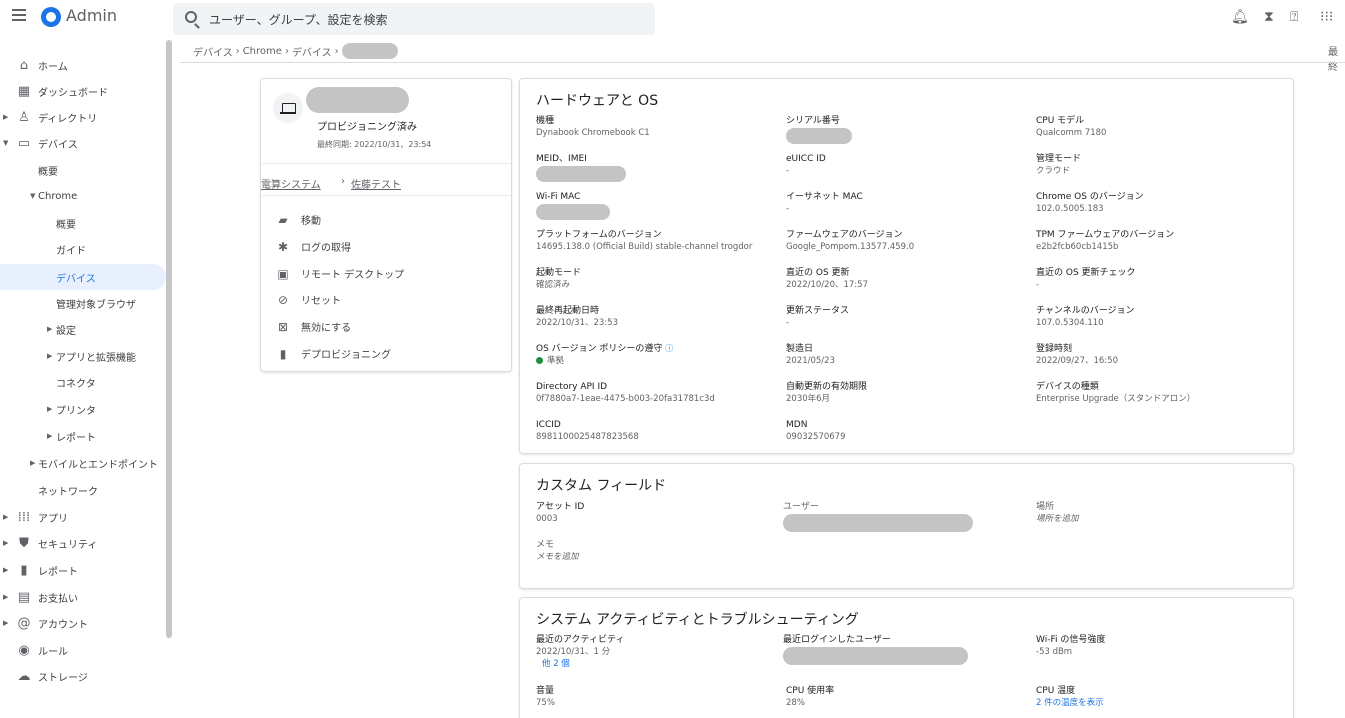 Image resolution: width=1345 pixels, height=718 pixels. What do you see at coordinates (414, 19) in the screenshot?
I see `search-input: ユーザー、グループ、設定を検索` at bounding box center [414, 19].